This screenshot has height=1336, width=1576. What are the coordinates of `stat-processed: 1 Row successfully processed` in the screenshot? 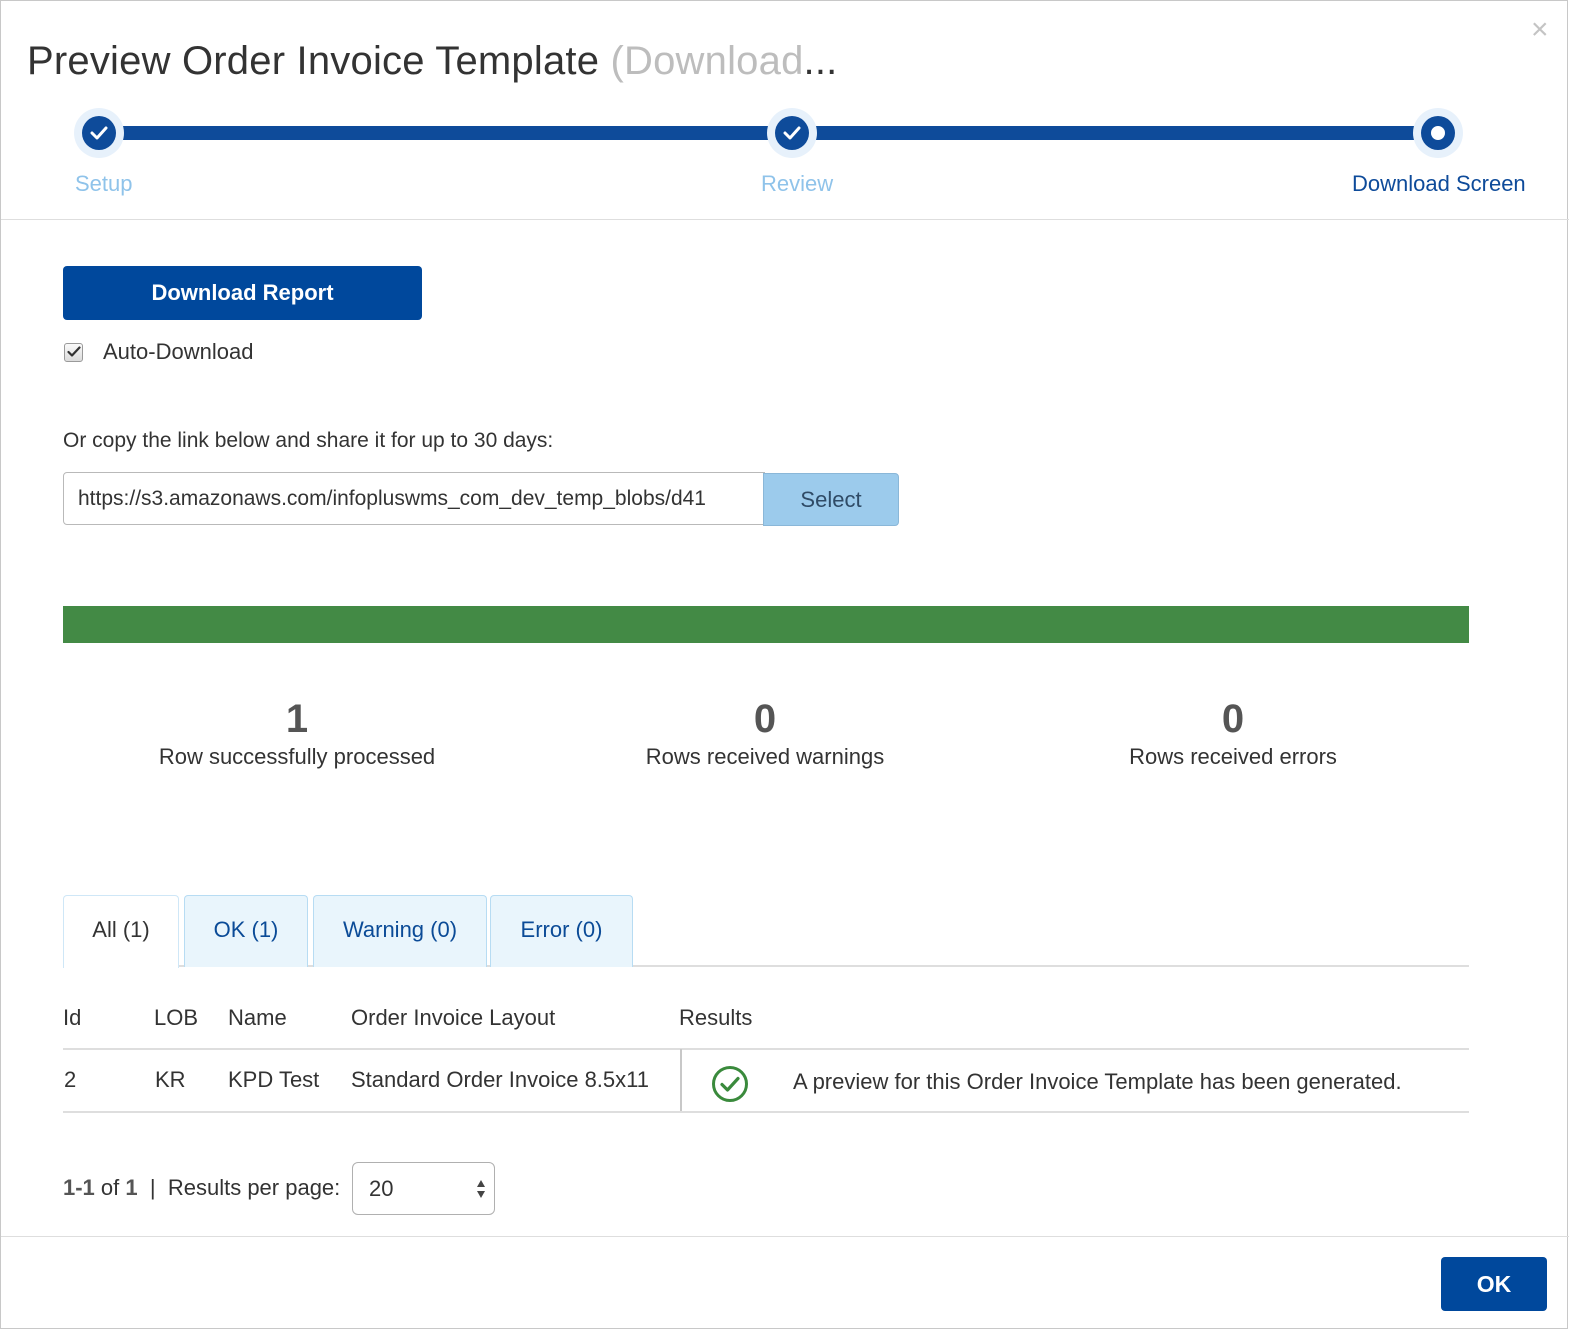 It's located at (297, 733).